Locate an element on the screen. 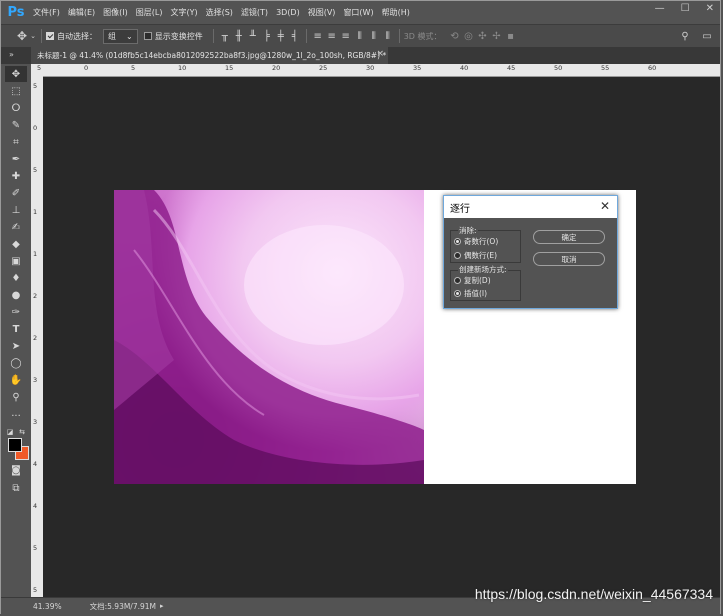 This screenshot has width=723, height=616. more-tools-icon: ··· is located at coordinates (16, 416).